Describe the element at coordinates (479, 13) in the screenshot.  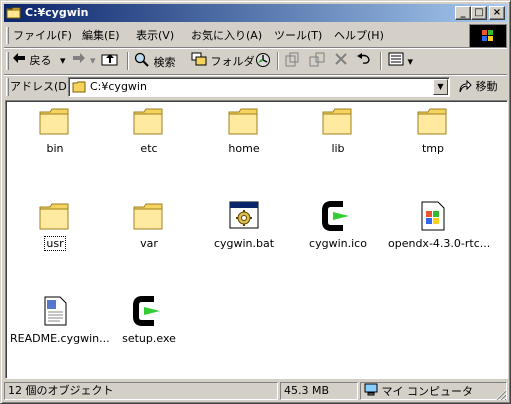
I see `maximize-button: □` at that location.